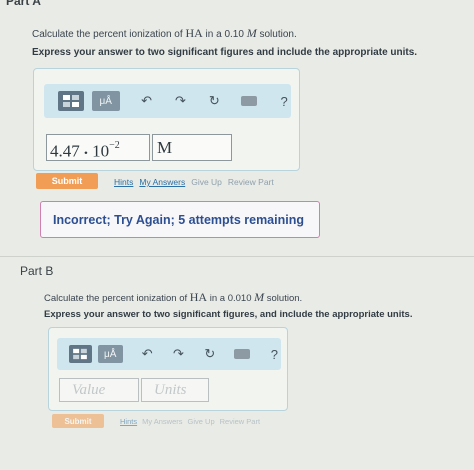 The height and width of the screenshot is (470, 474). I want to click on part-divider, so click(237, 256).